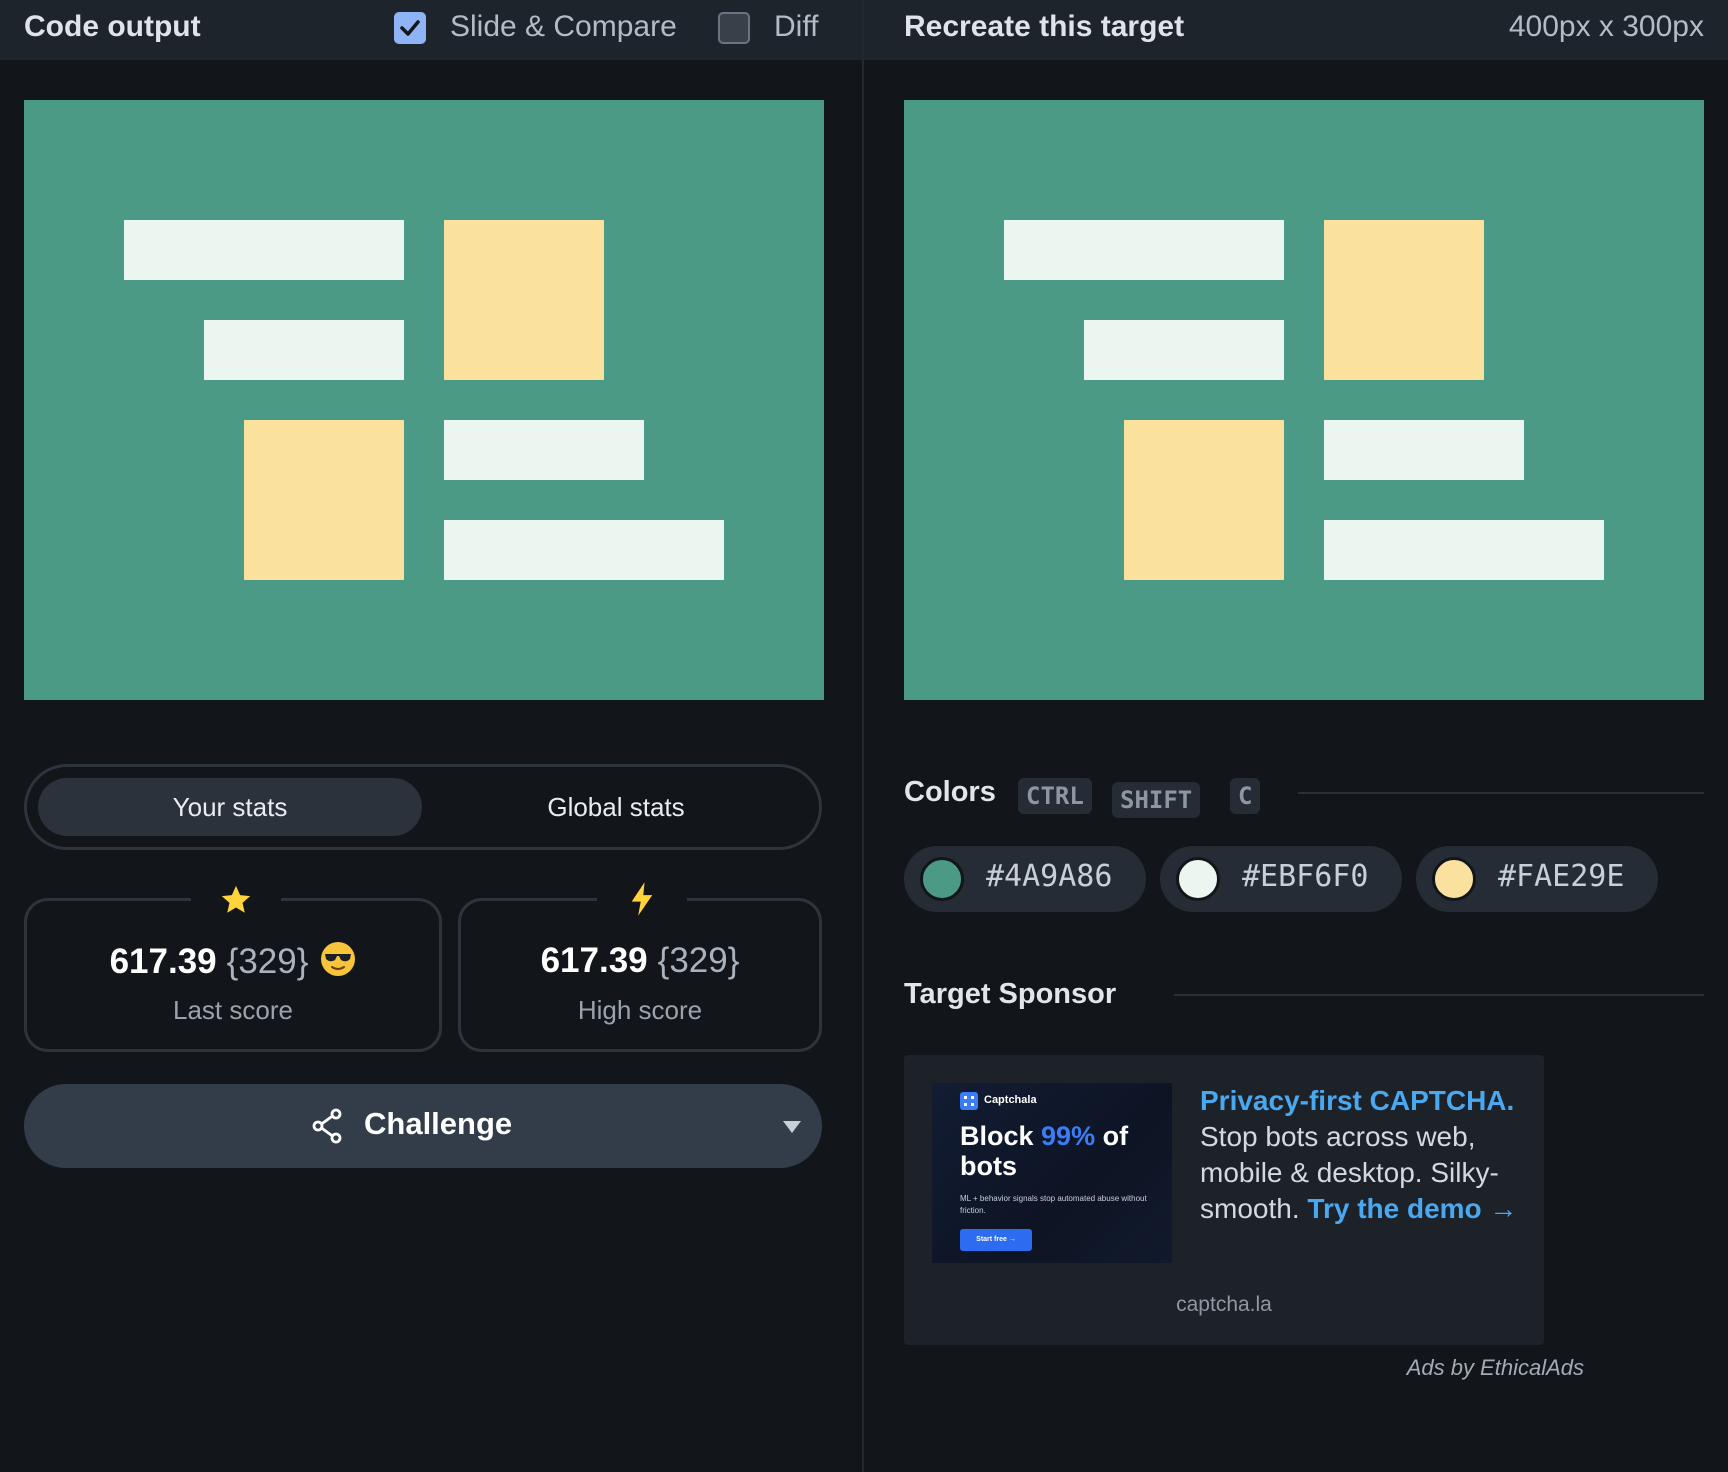 The height and width of the screenshot is (1472, 1728). What do you see at coordinates (1305, 876) in the screenshot?
I see `color-hex: #EBF6F0` at bounding box center [1305, 876].